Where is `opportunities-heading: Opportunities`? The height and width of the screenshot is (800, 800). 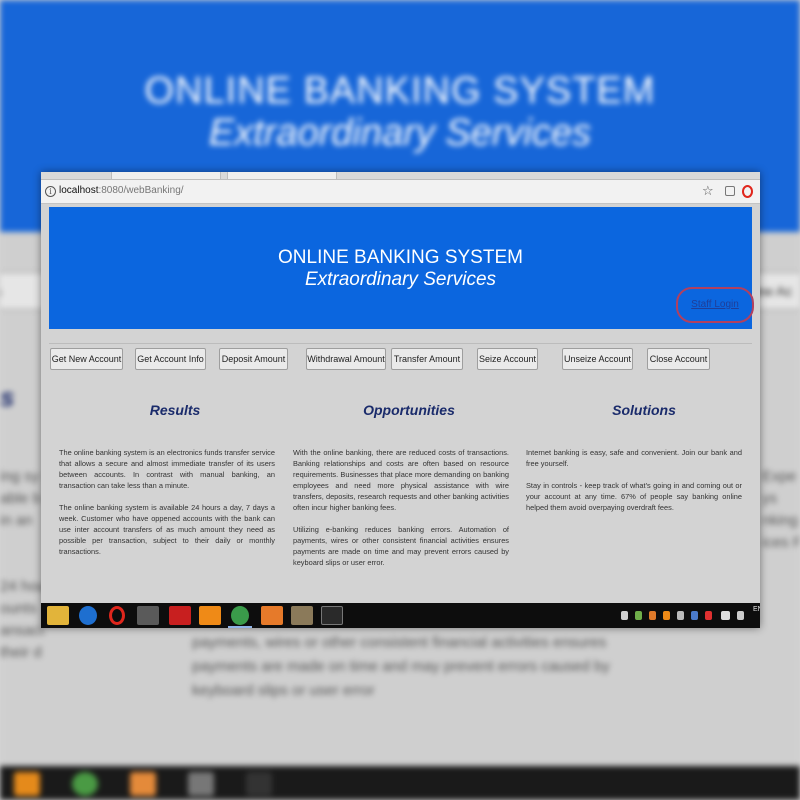
opportunities-heading: Opportunities is located at coordinates (409, 410).